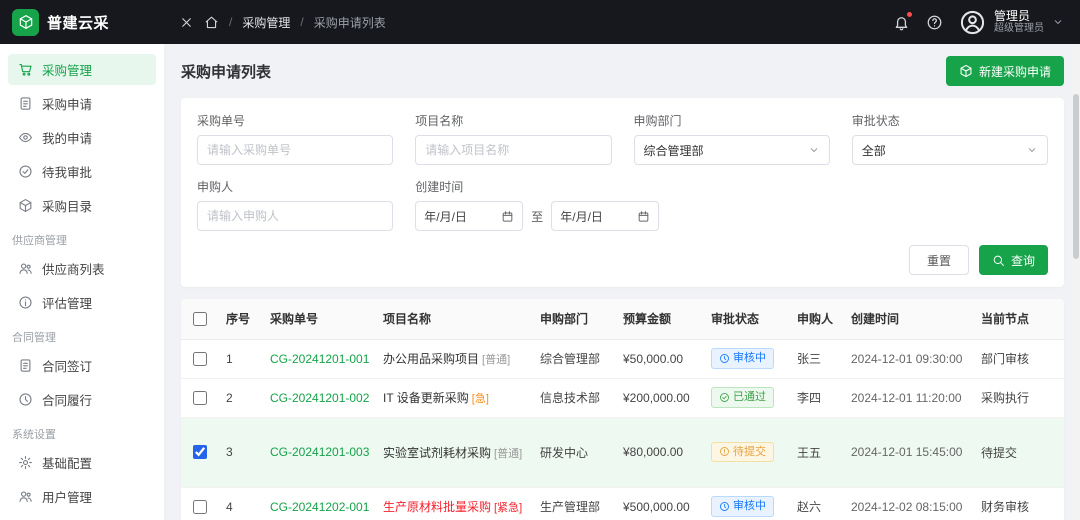 This screenshot has height=520, width=1080. I want to click on user-menu: 管理员 超级管理员, so click(1011, 22).